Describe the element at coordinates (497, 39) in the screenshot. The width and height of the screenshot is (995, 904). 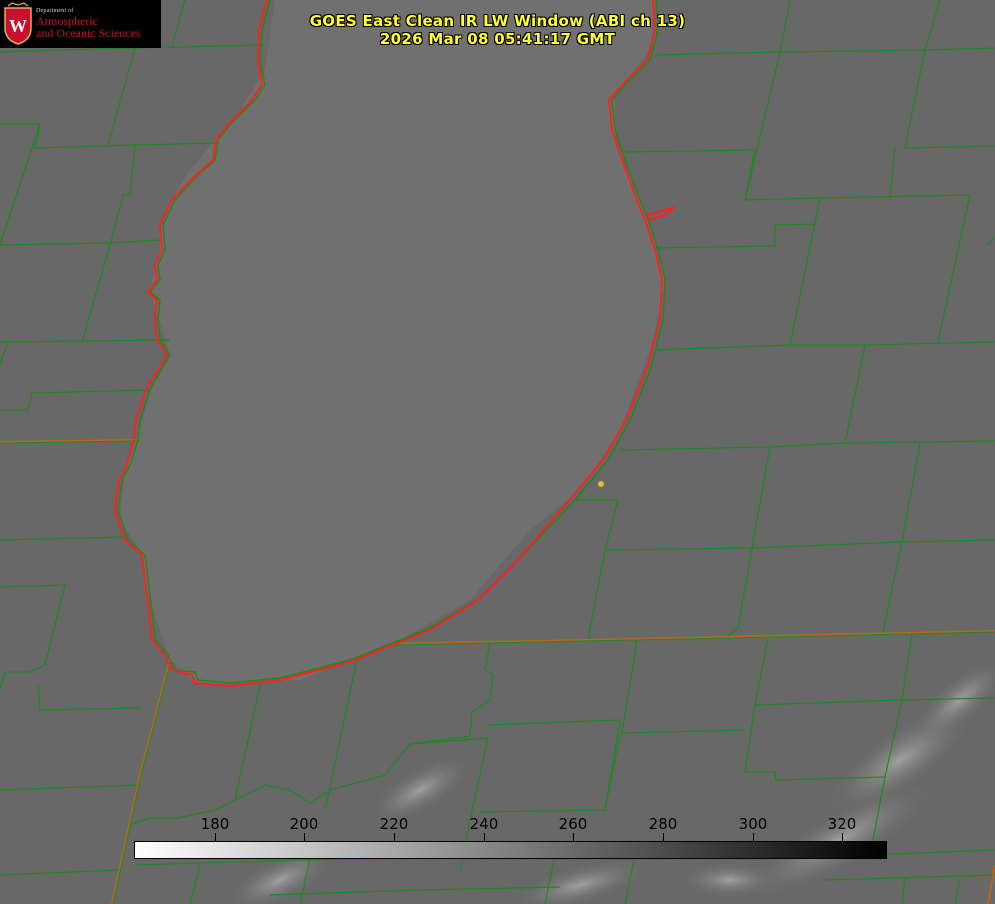
I see `image-timestamp: 2026 Mar 08 05:41:17 GMT` at that location.